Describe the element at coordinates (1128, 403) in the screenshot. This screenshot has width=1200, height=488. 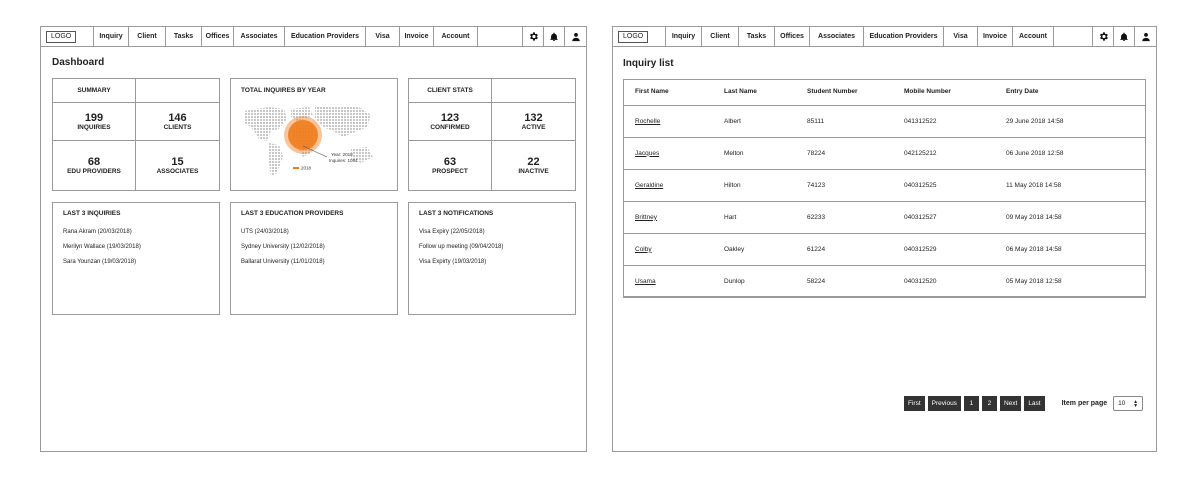
I see `items-per-page-select: 10 ▲ ▼` at that location.